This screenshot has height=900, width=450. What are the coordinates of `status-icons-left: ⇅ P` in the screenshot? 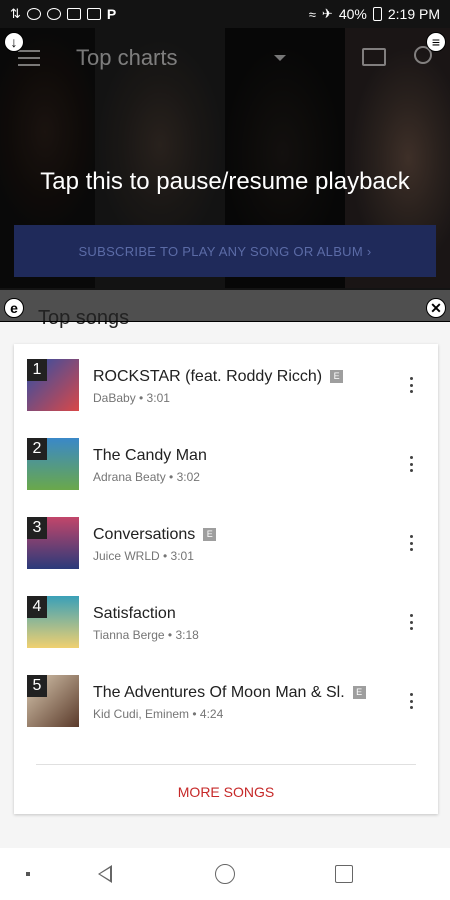 It's located at (63, 14).